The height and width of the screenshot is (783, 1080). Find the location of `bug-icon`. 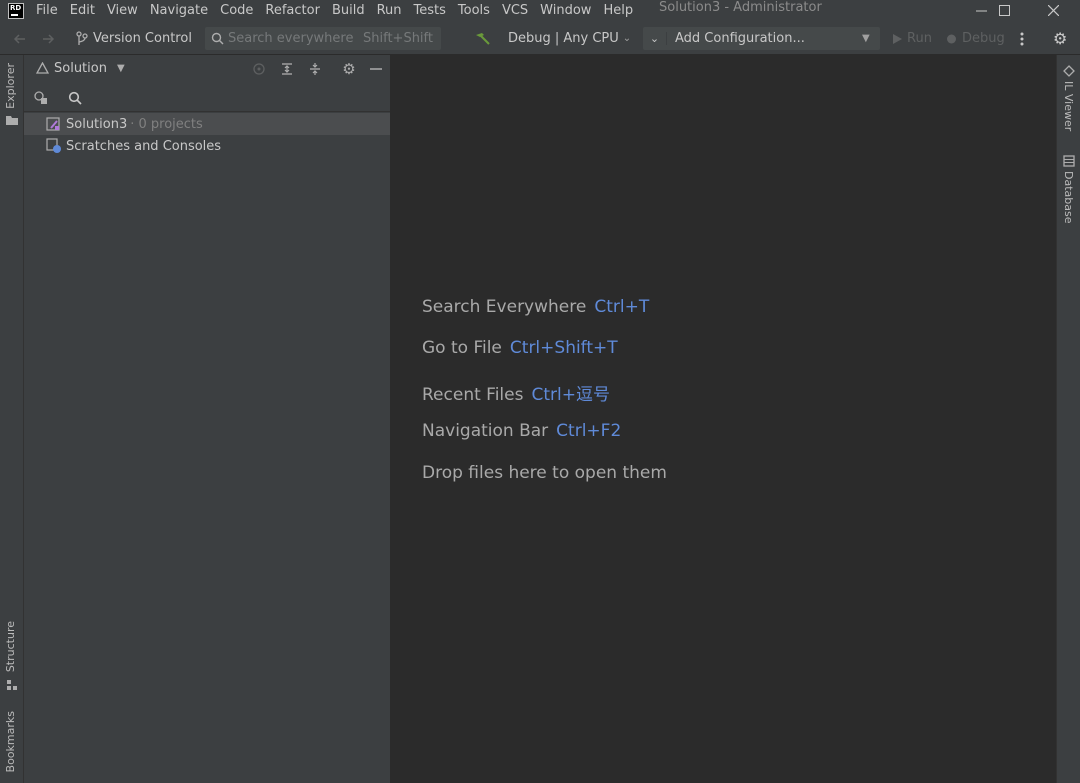

bug-icon is located at coordinates (951, 39).